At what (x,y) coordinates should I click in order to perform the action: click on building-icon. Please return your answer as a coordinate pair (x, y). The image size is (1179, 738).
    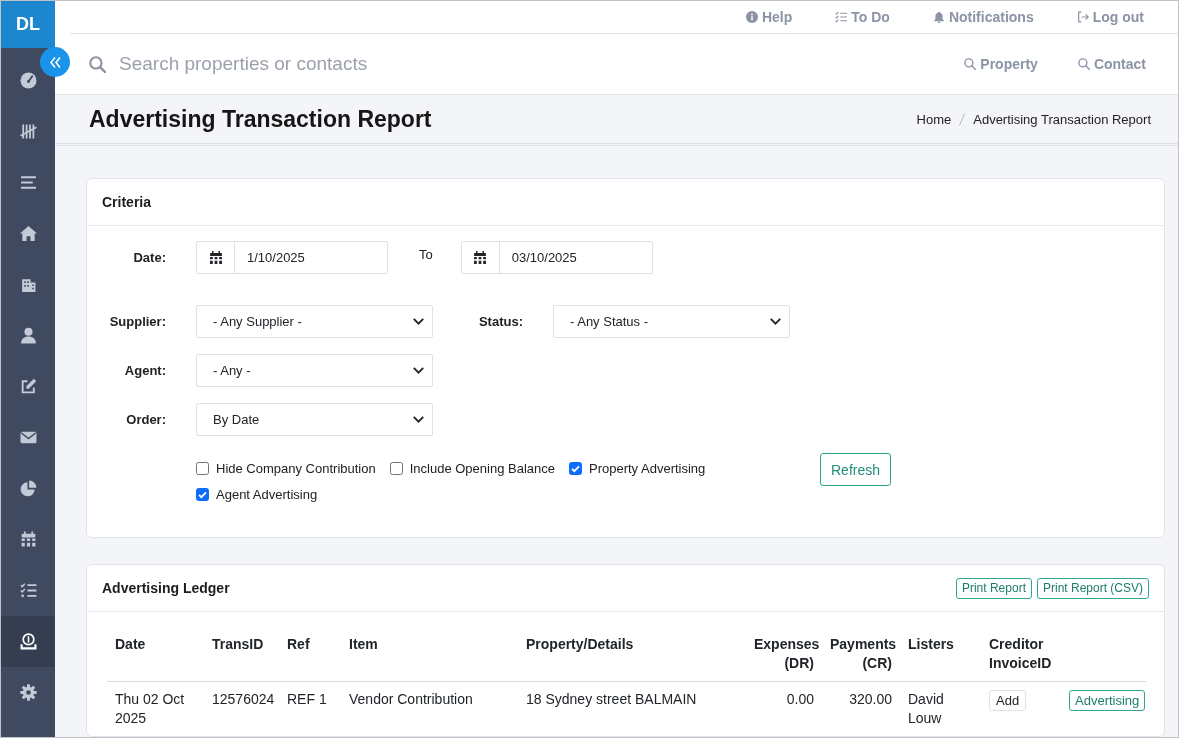
    Looking at the image, I should click on (28, 284).